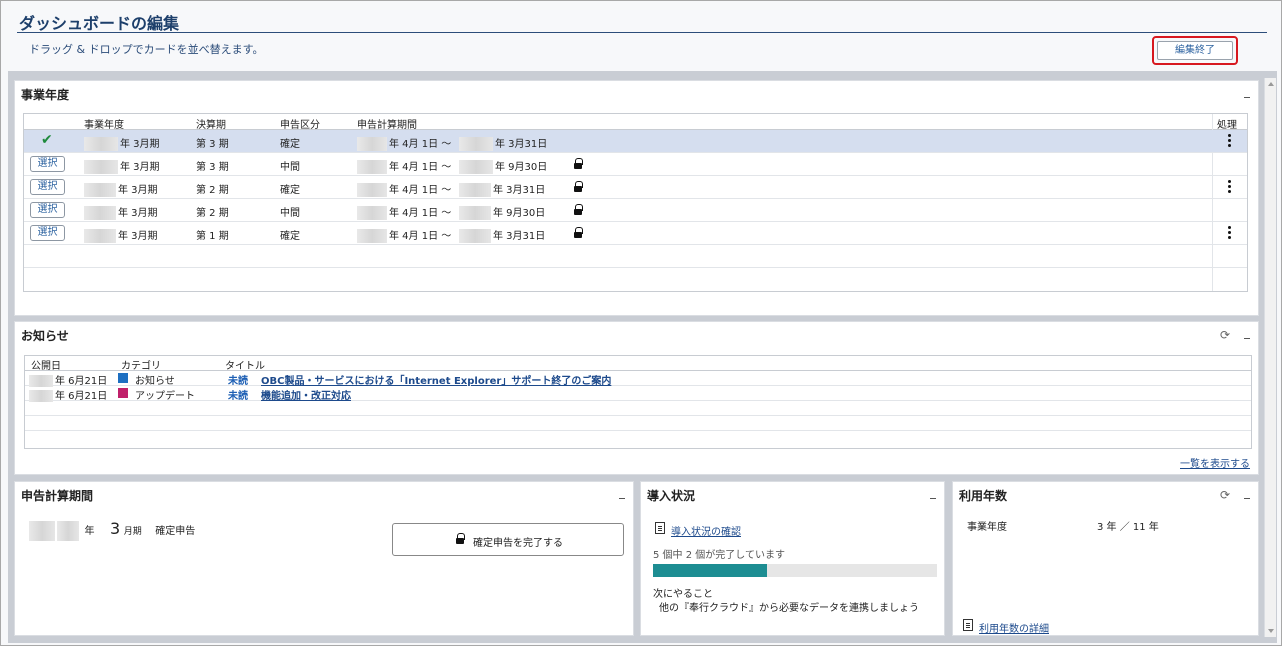 This screenshot has width=1282, height=646. What do you see at coordinates (1270, 357) in the screenshot?
I see `vertical-scrollbar` at bounding box center [1270, 357].